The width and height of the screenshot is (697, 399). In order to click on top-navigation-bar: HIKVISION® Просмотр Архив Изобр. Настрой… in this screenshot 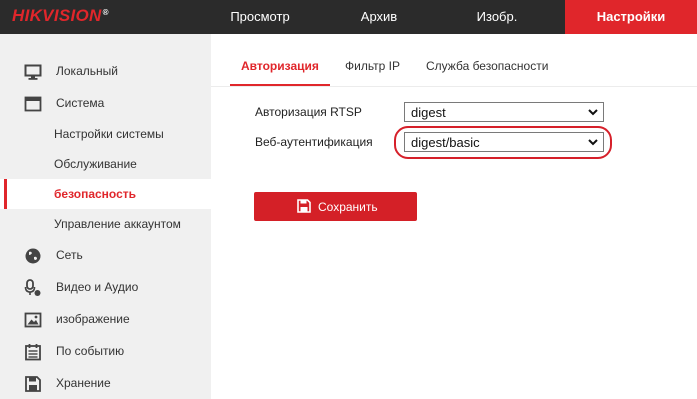, I will do `click(348, 17)`.